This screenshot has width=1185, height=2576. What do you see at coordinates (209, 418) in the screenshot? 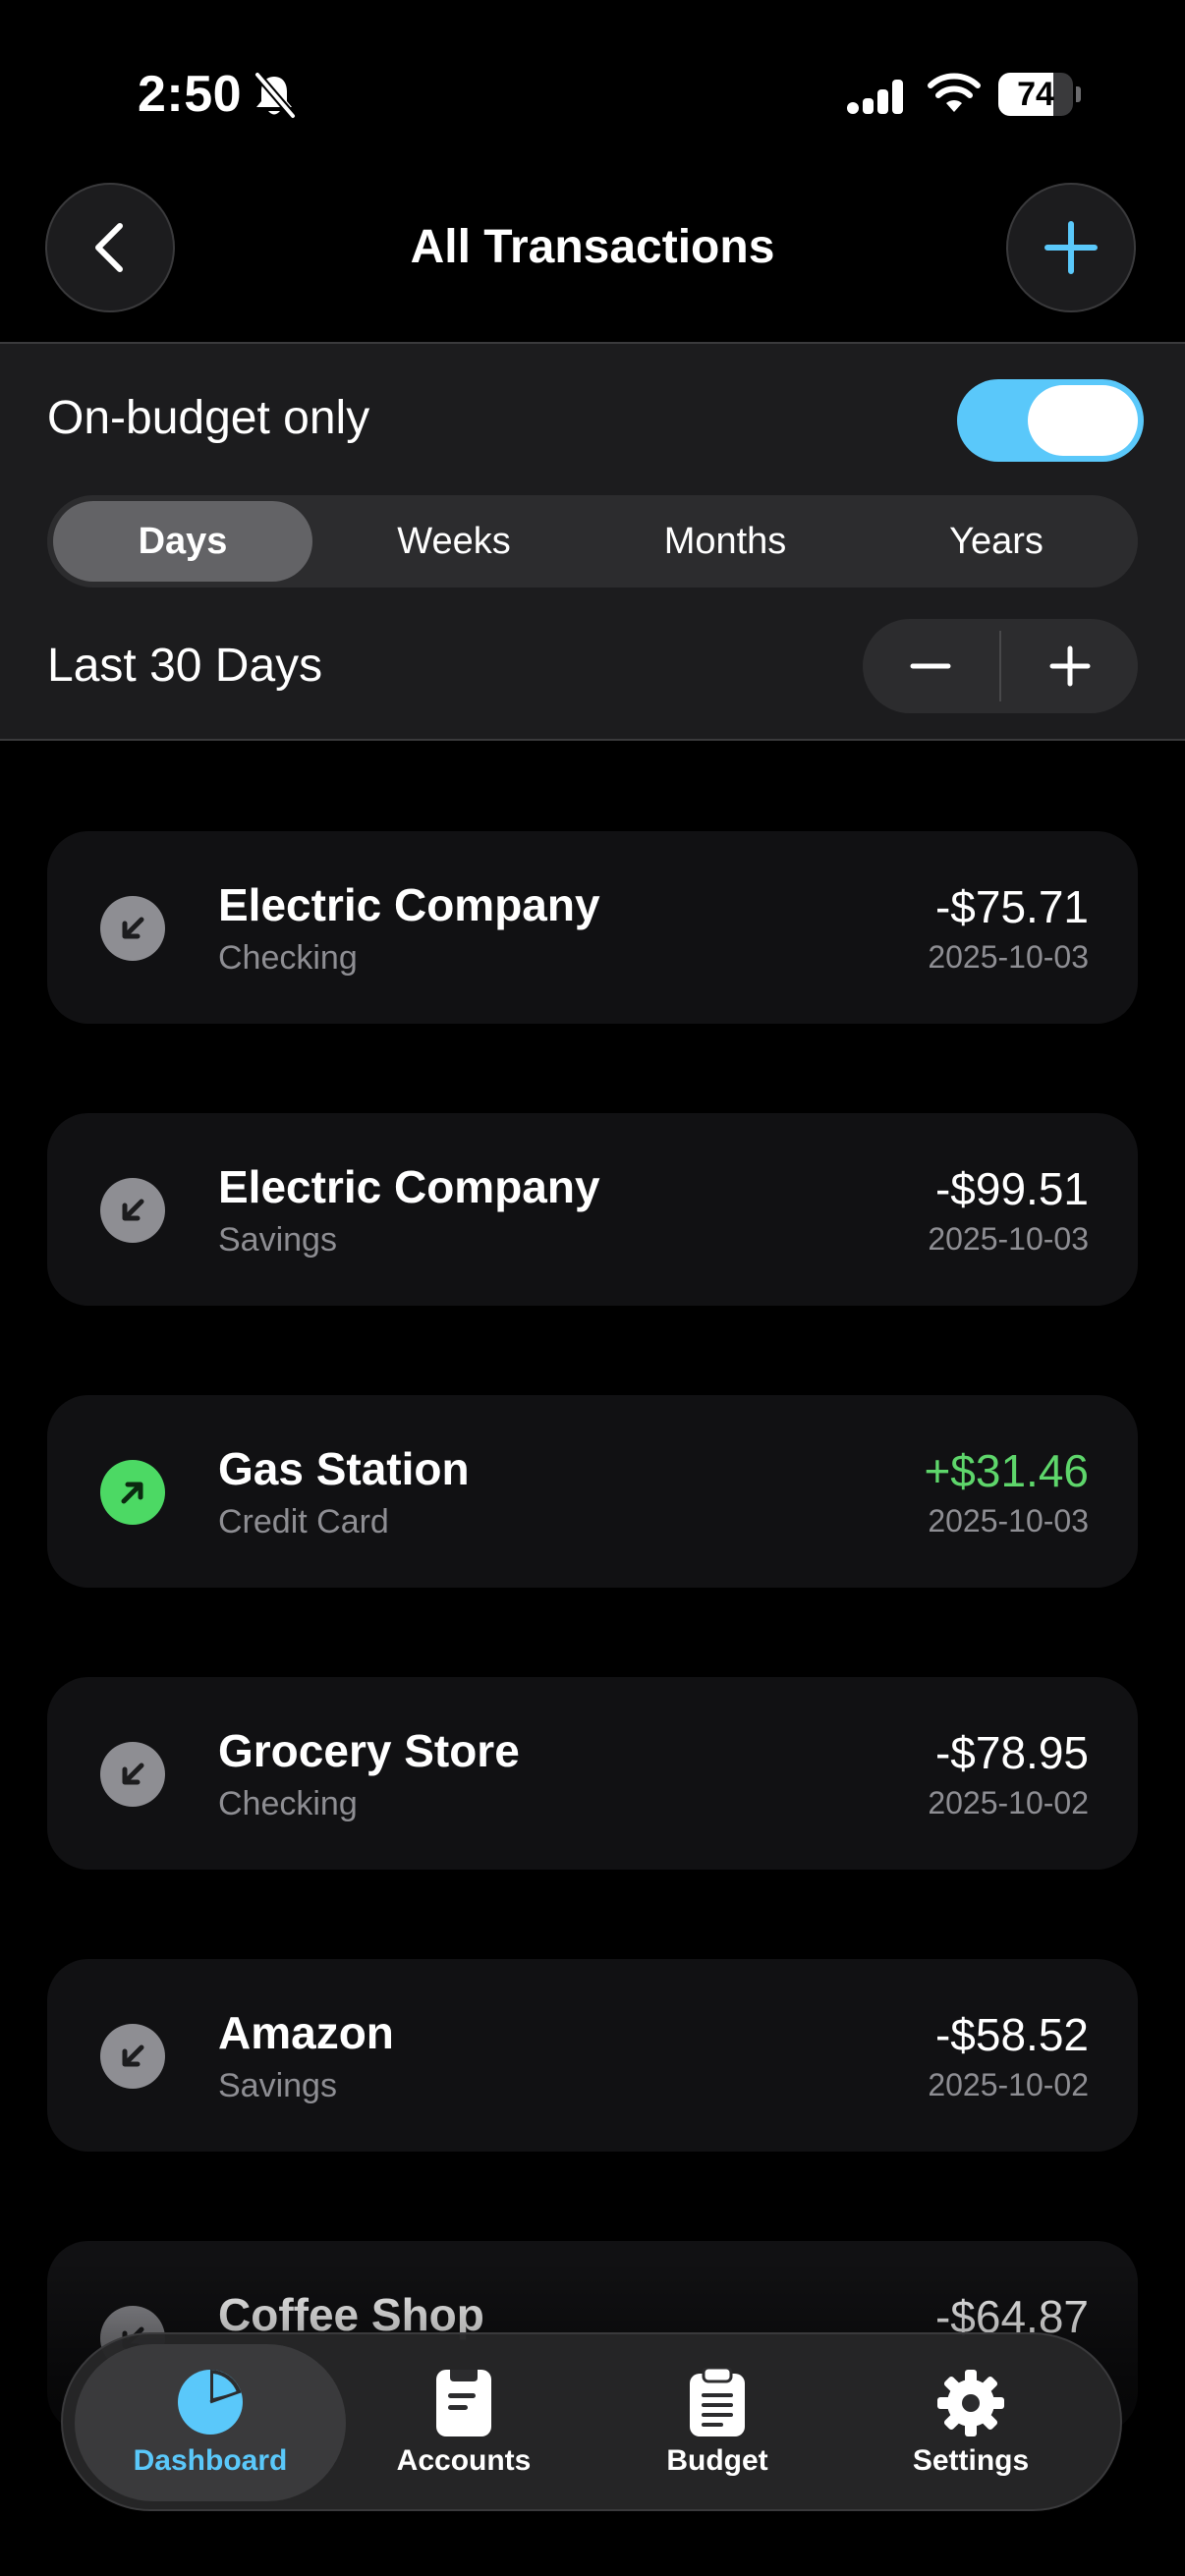
I see `on-budget-label: On-budget only` at bounding box center [209, 418].